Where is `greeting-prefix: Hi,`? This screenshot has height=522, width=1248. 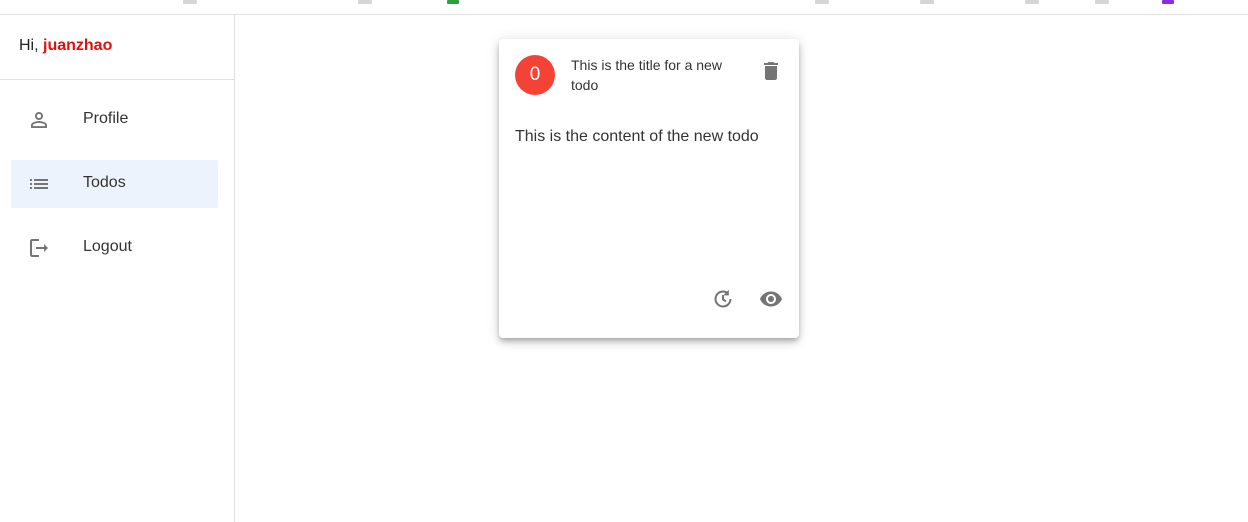 greeting-prefix: Hi, is located at coordinates (31, 45).